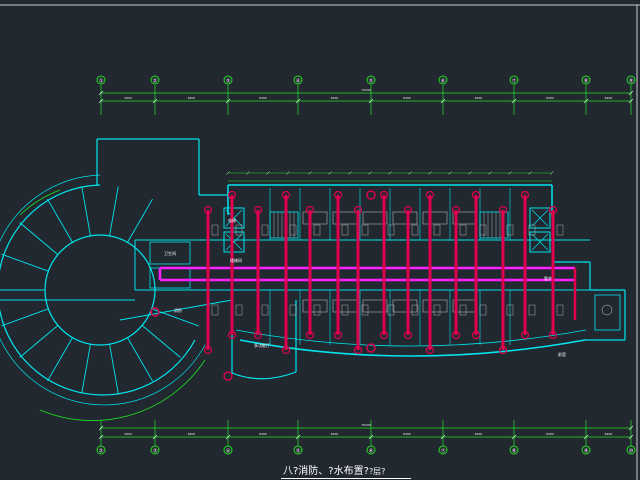 The height and width of the screenshot is (480, 640). Describe the element at coordinates (232, 220) in the screenshot. I see `room-label: 电梯` at that location.